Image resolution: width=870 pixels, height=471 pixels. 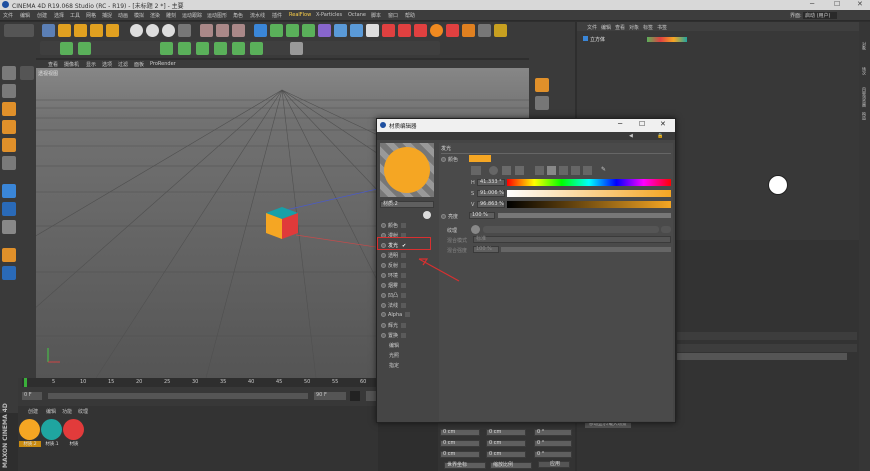 What do you see at coordinates (9, 163) in the screenshot?
I see `axis-mode-icon` at bounding box center [9, 163].